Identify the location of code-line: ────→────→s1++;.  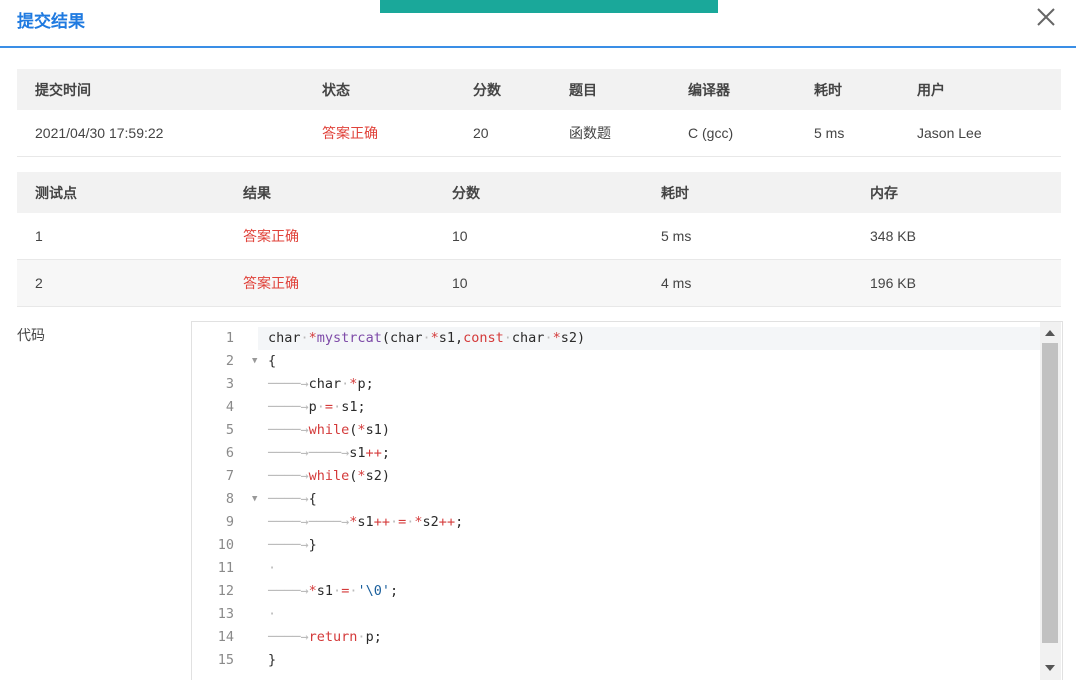
(329, 453).